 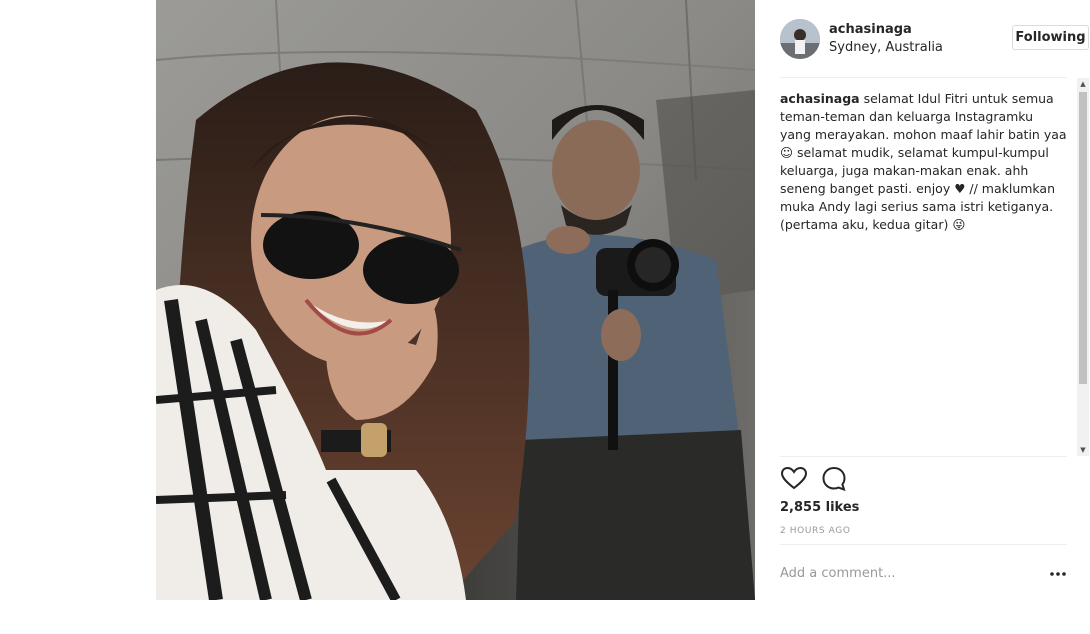 I want to click on comment-button, so click(x=834, y=479).